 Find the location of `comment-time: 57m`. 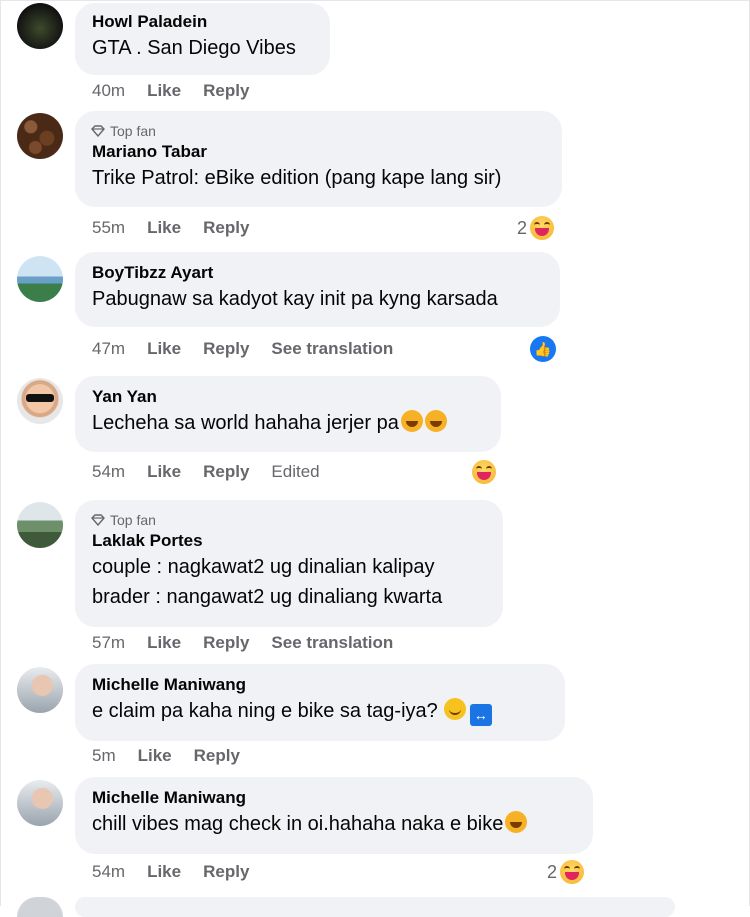

comment-time: 57m is located at coordinates (108, 643).